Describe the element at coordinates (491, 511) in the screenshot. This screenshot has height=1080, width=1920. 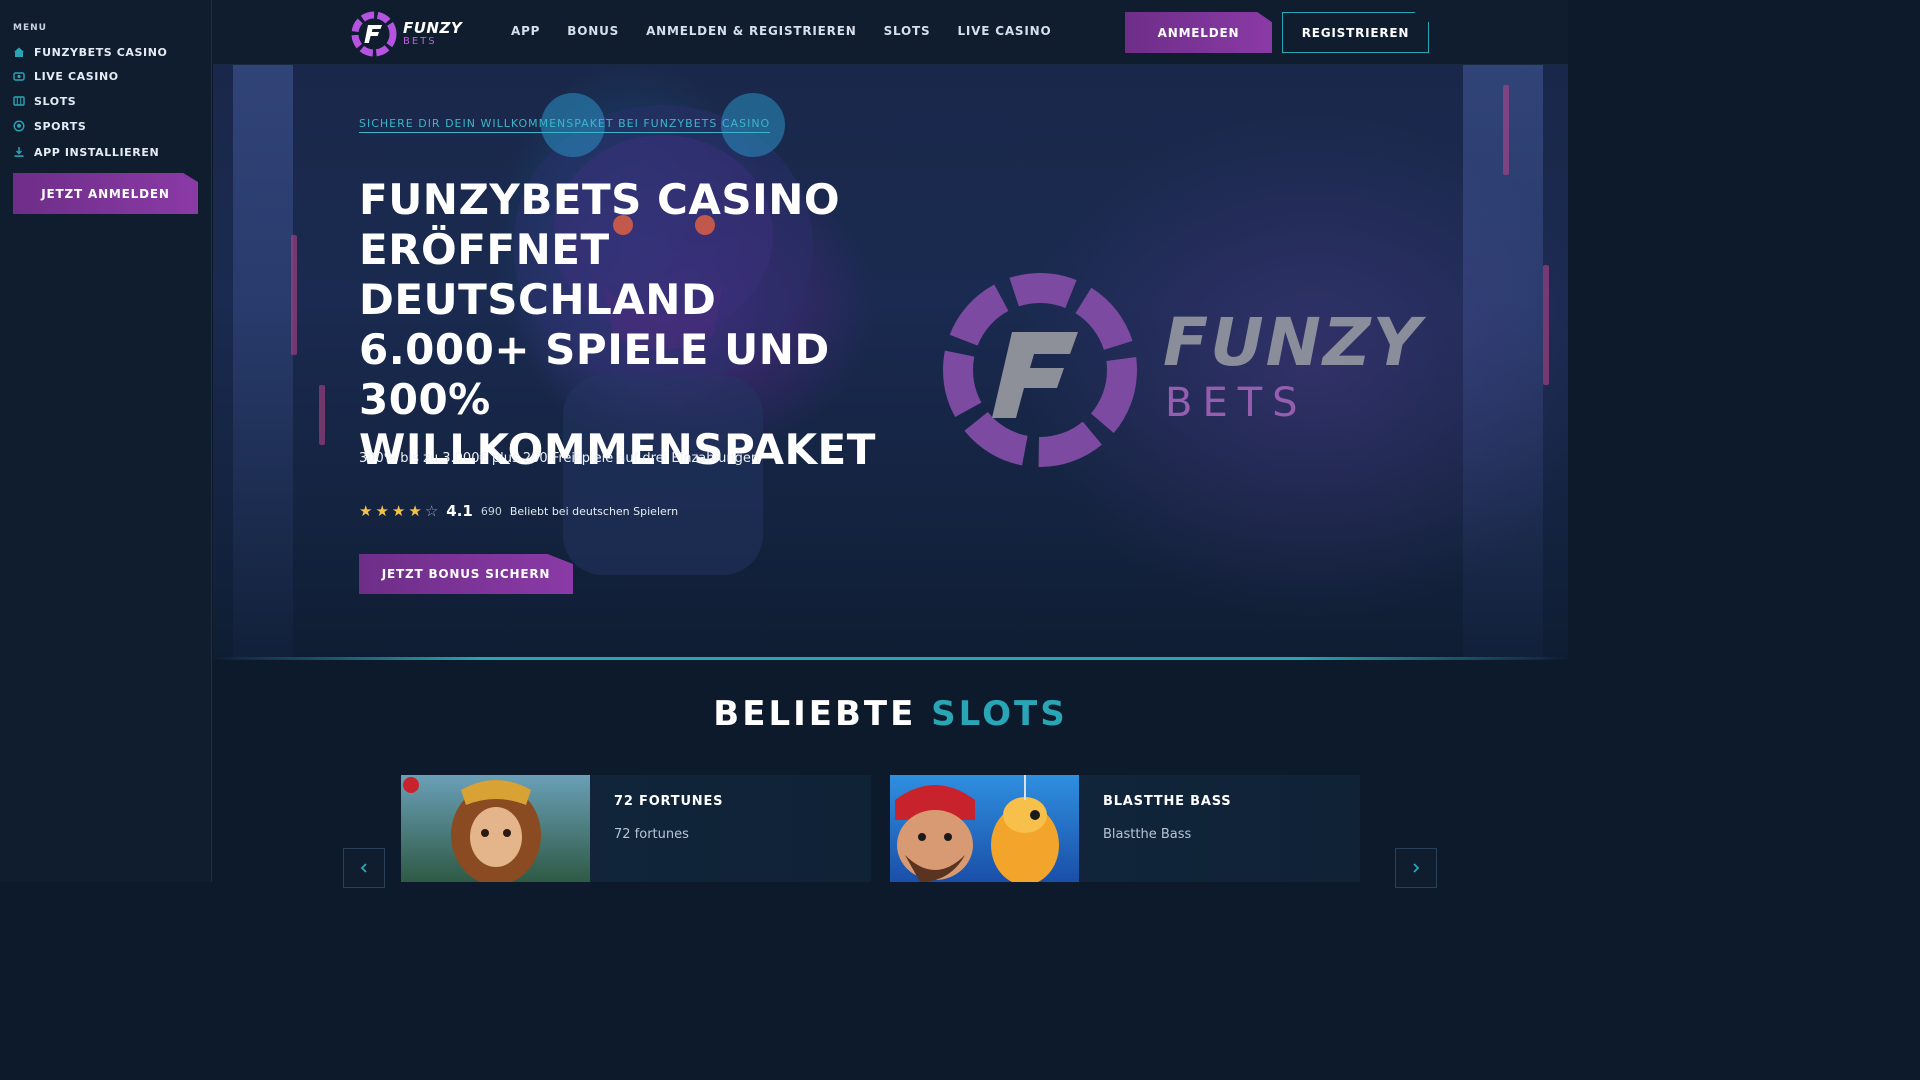
I see `rating-count: 690` at that location.